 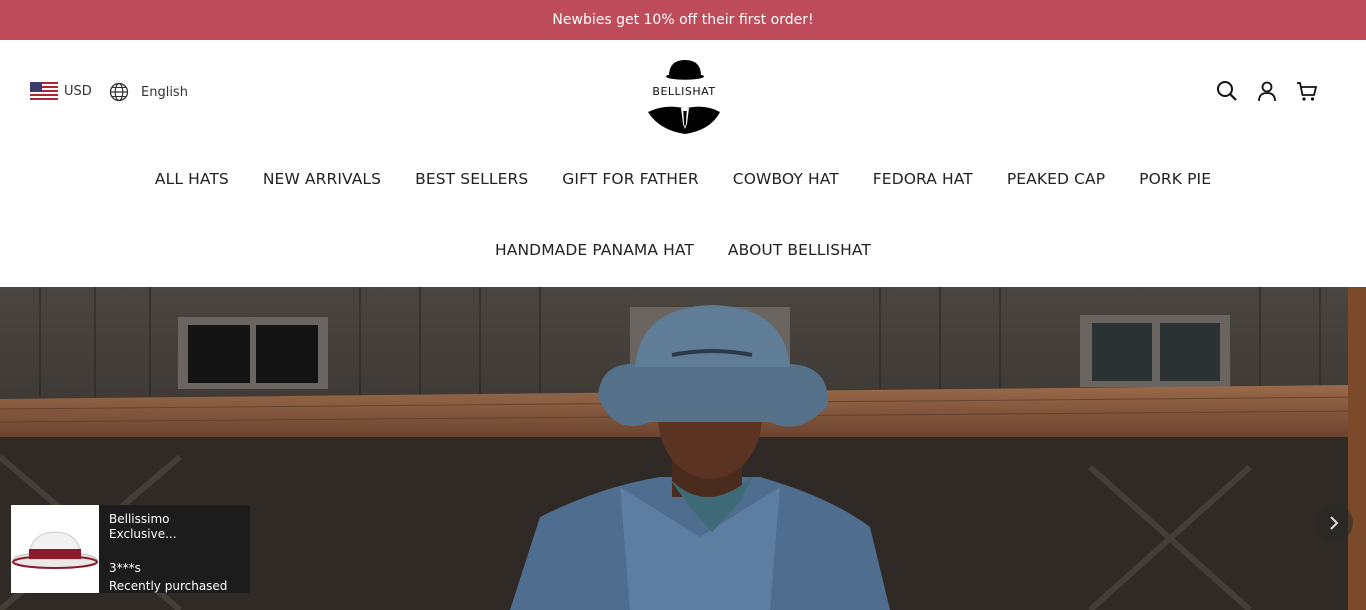 I want to click on white-fedora-icon, so click(x=55, y=550).